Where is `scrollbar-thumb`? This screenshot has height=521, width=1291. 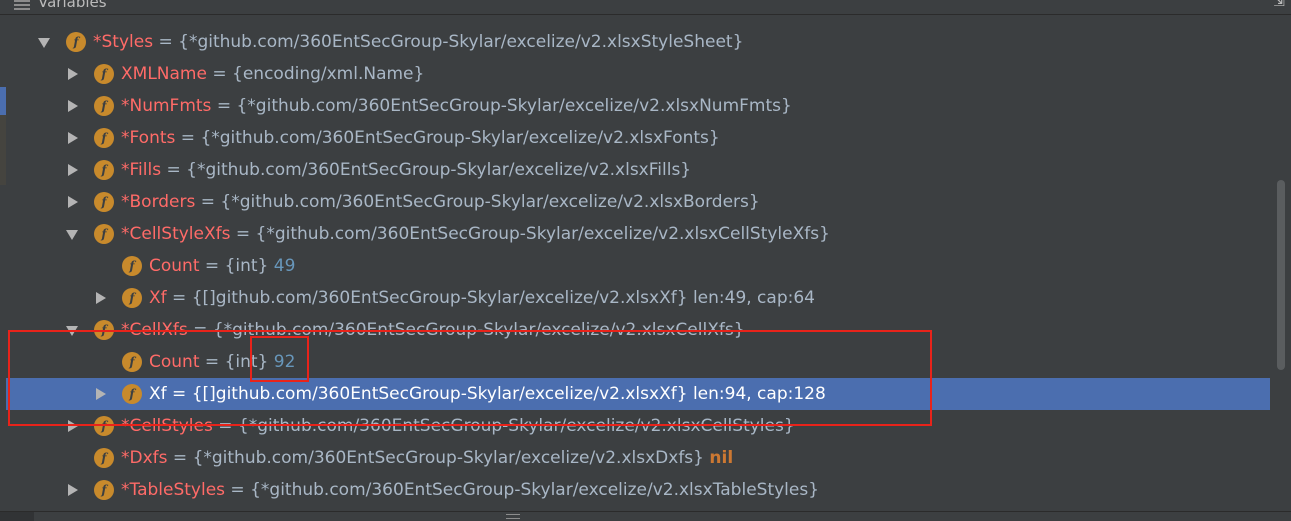
scrollbar-thumb is located at coordinates (1281, 275).